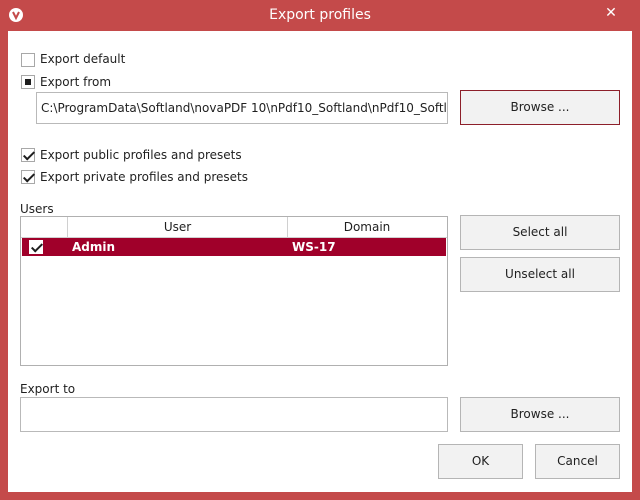 This screenshot has width=640, height=500. What do you see at coordinates (540, 274) in the screenshot?
I see `unselect-all-button: Unselect all` at bounding box center [540, 274].